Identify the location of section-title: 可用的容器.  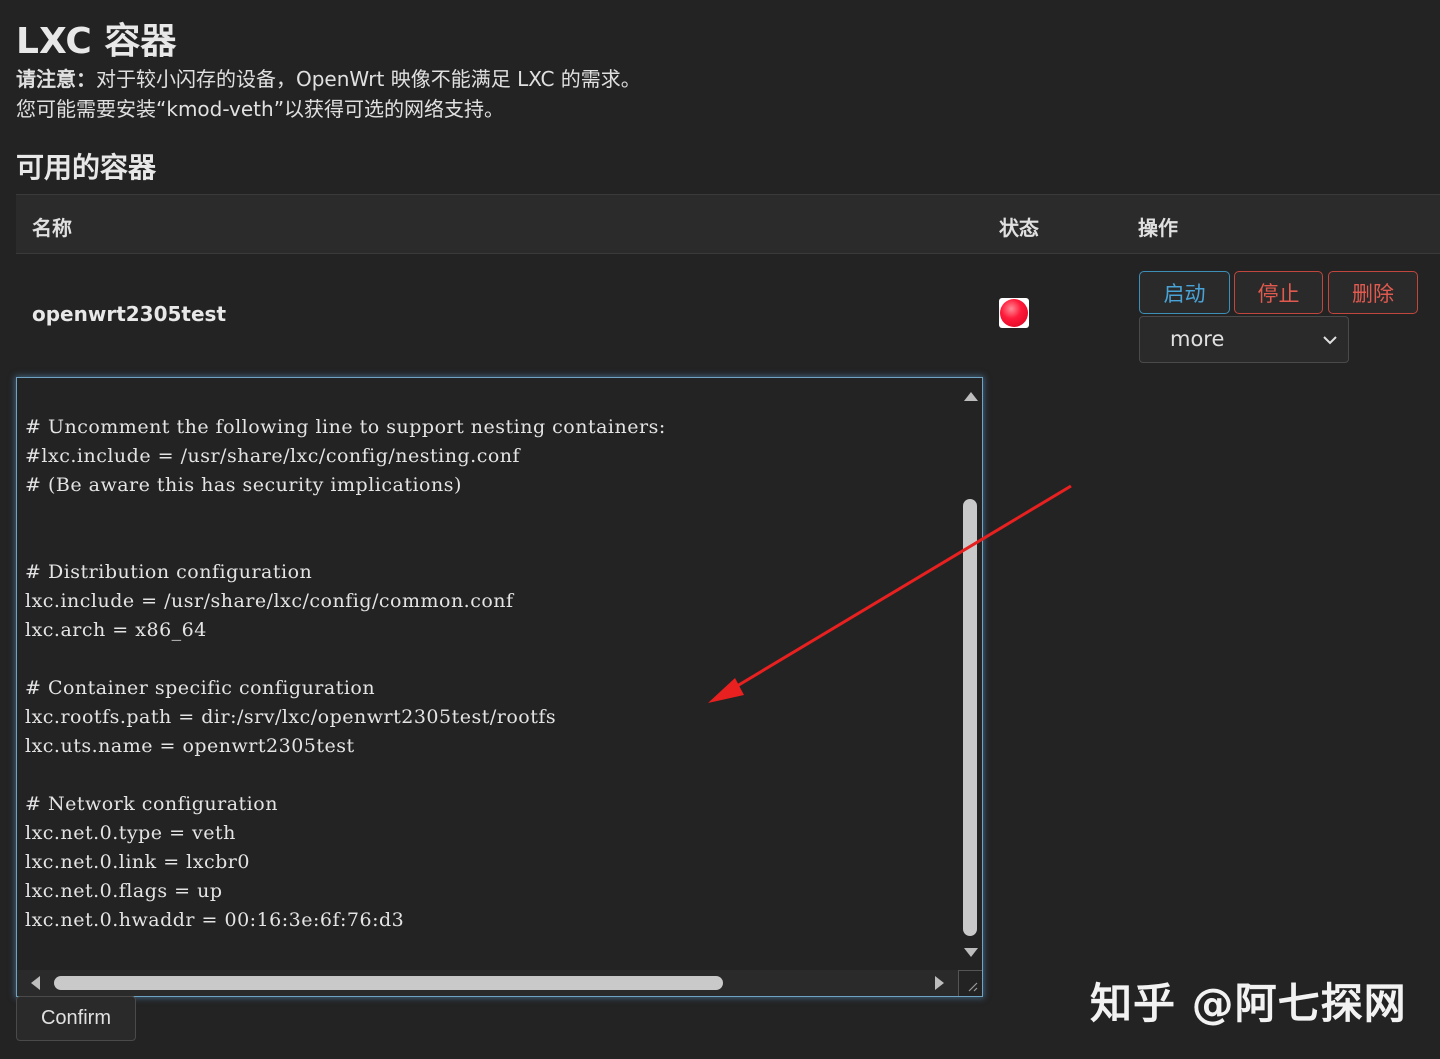
(86, 167).